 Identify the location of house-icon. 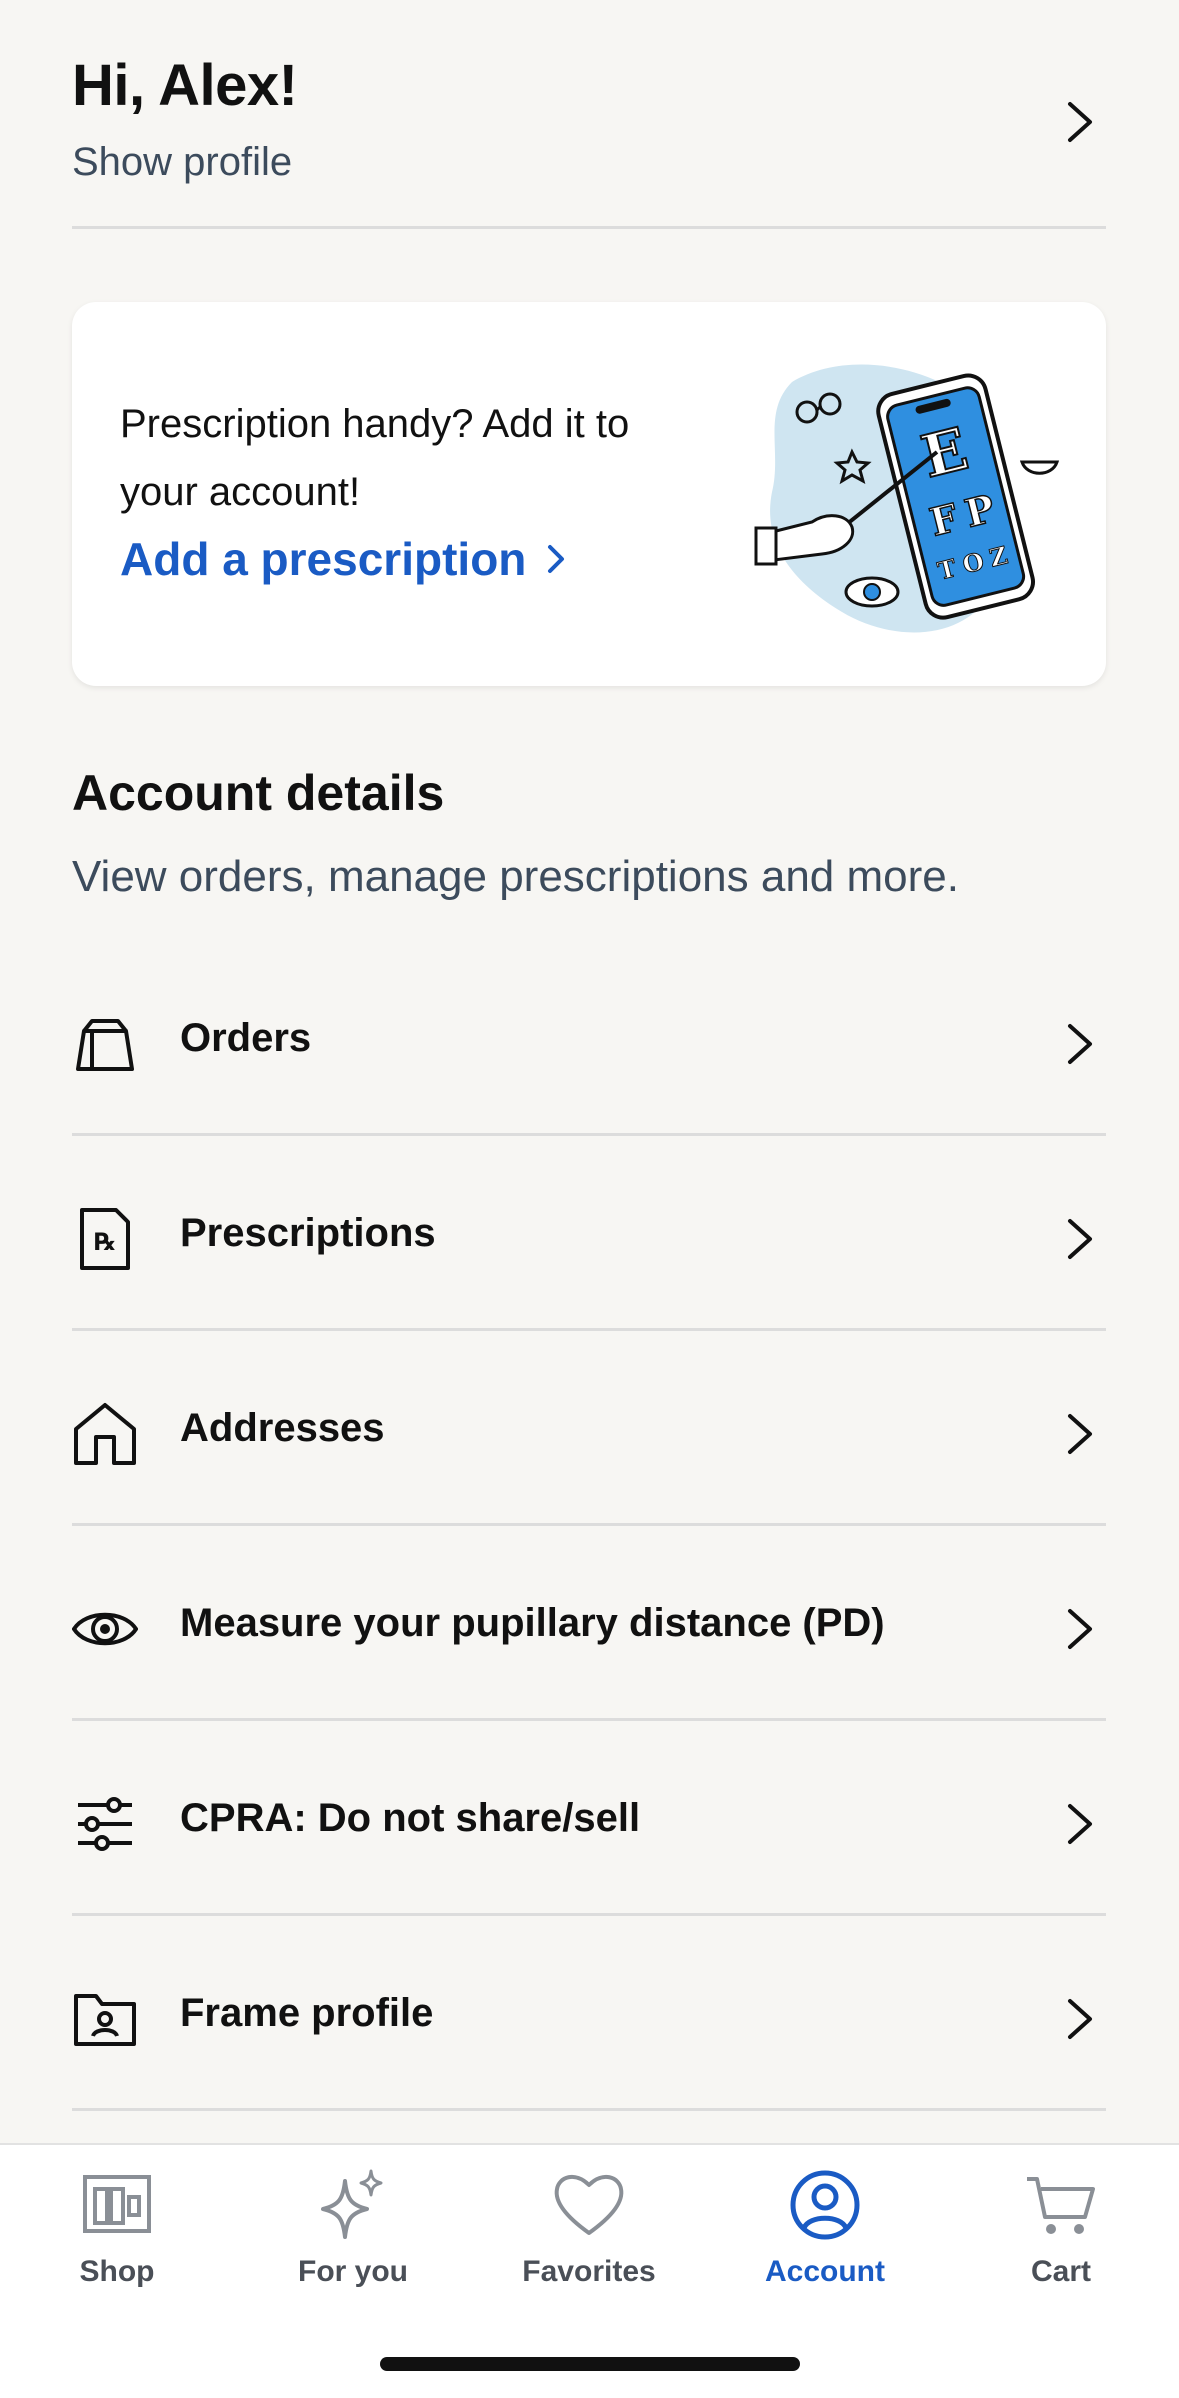
(105, 1434).